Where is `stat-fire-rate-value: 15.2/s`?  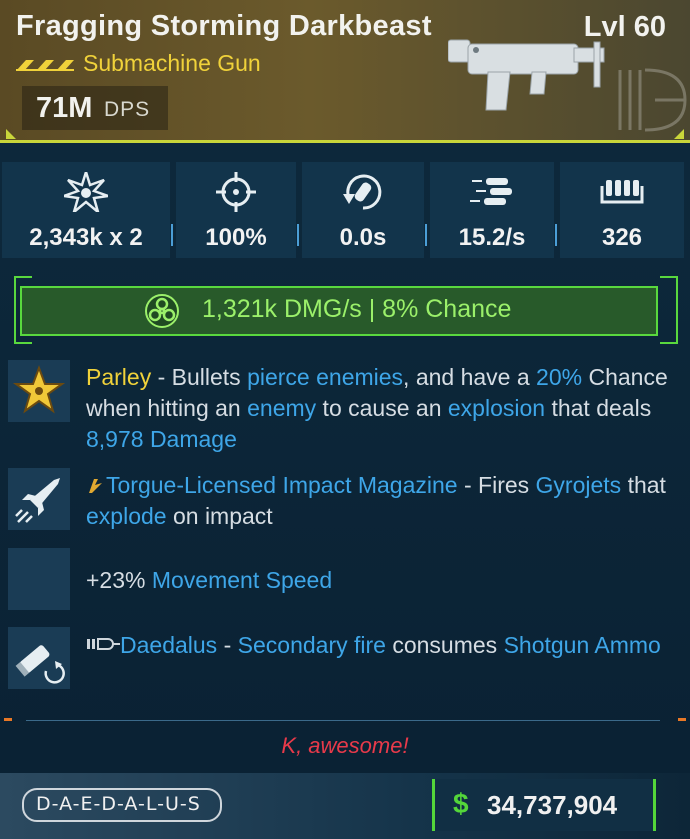 stat-fire-rate-value: 15.2/s is located at coordinates (492, 237).